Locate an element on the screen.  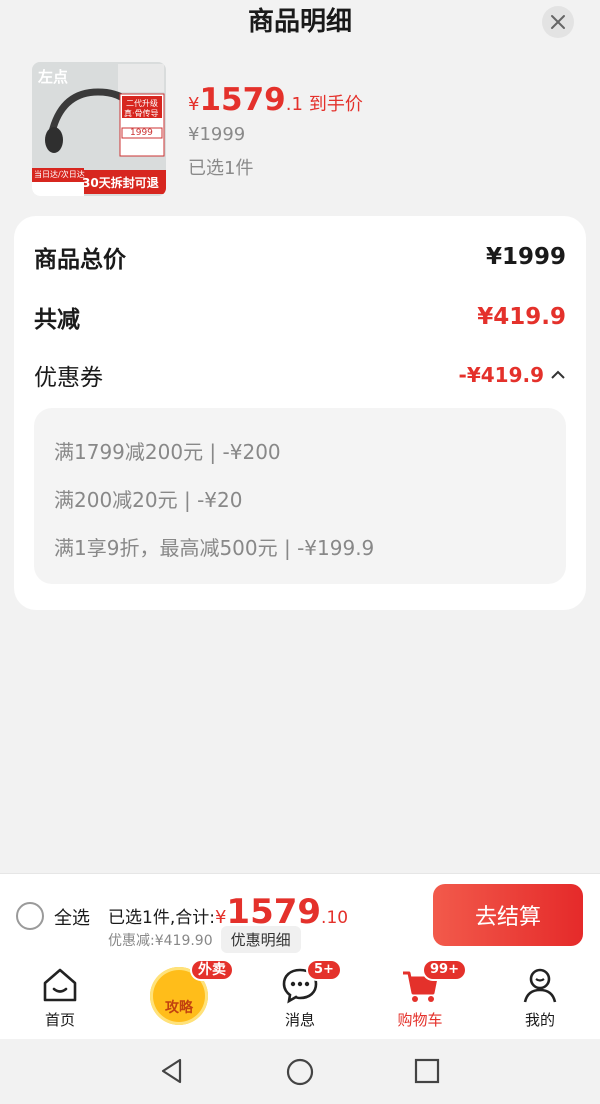
tab-me: 我的 is located at coordinates (540, 998).